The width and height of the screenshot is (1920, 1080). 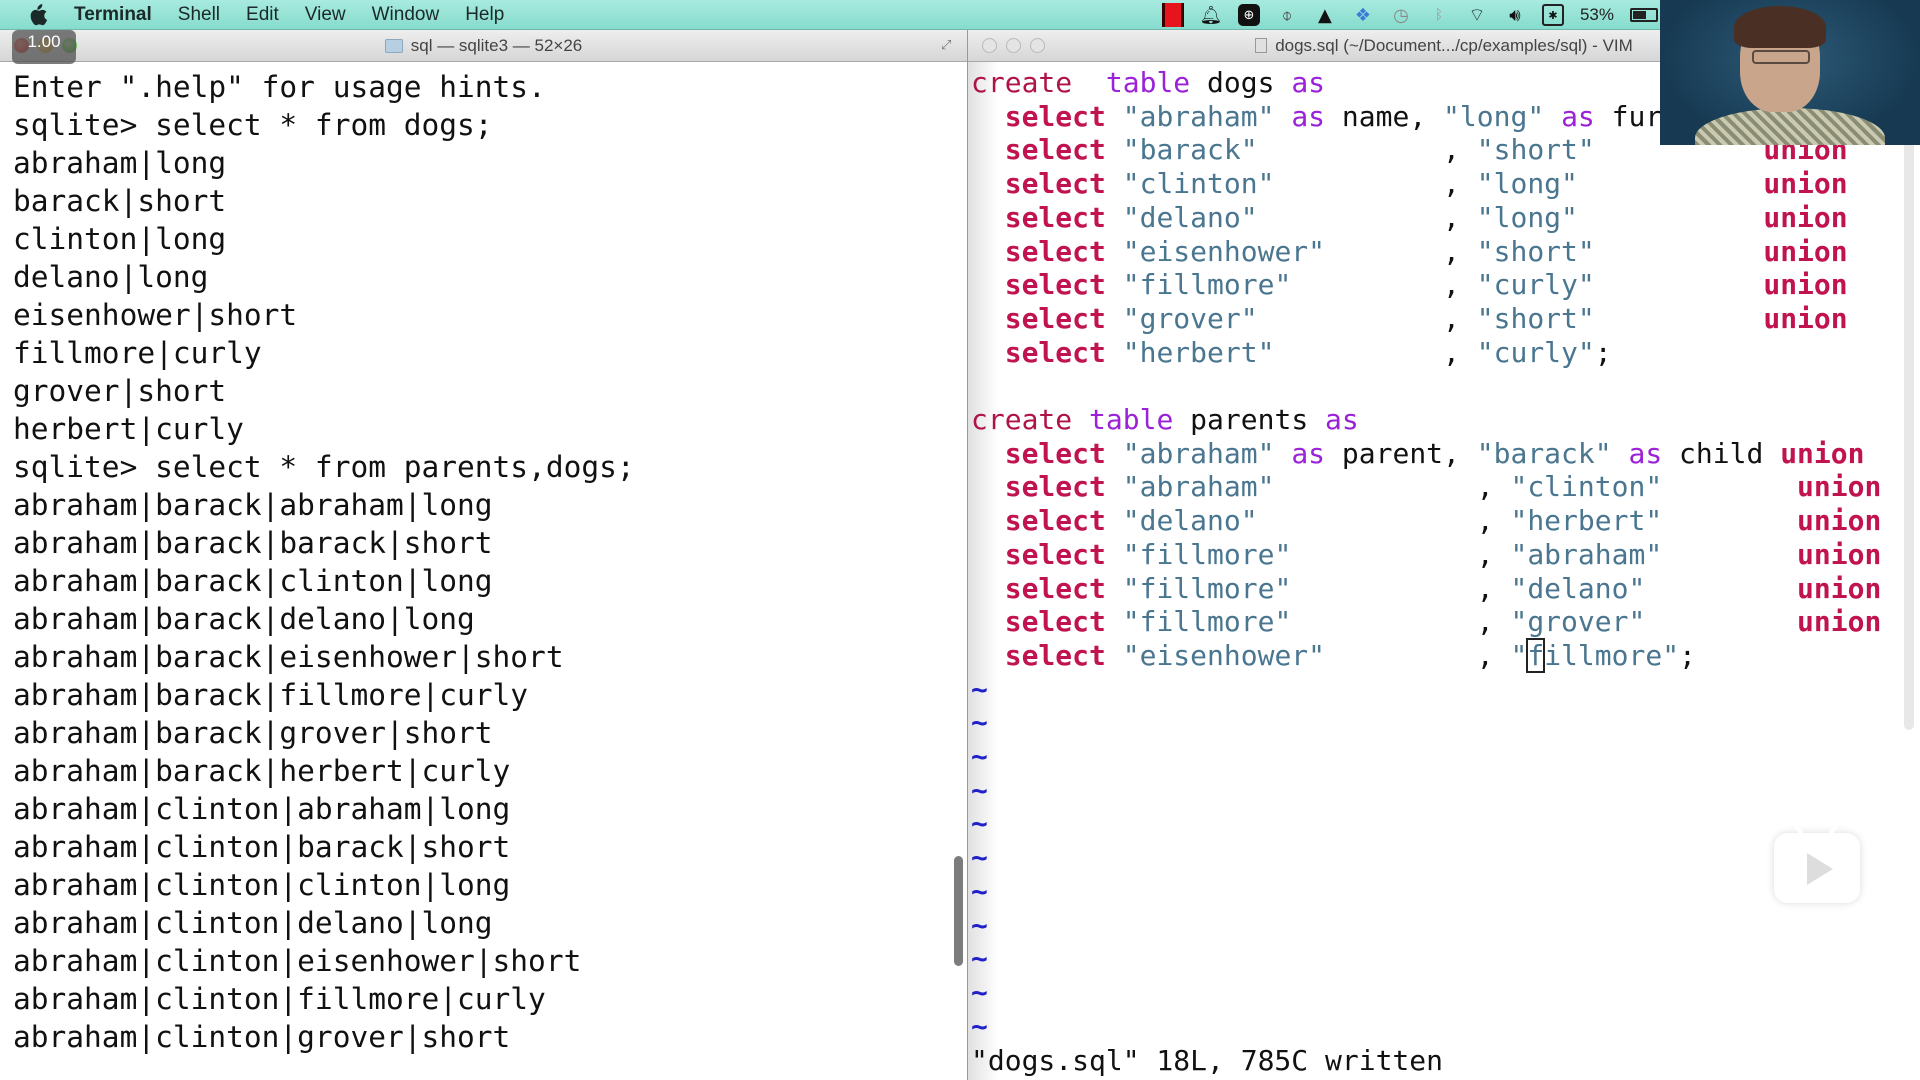 I want to click on kw-create-token: create, so click(x=1022, y=82).